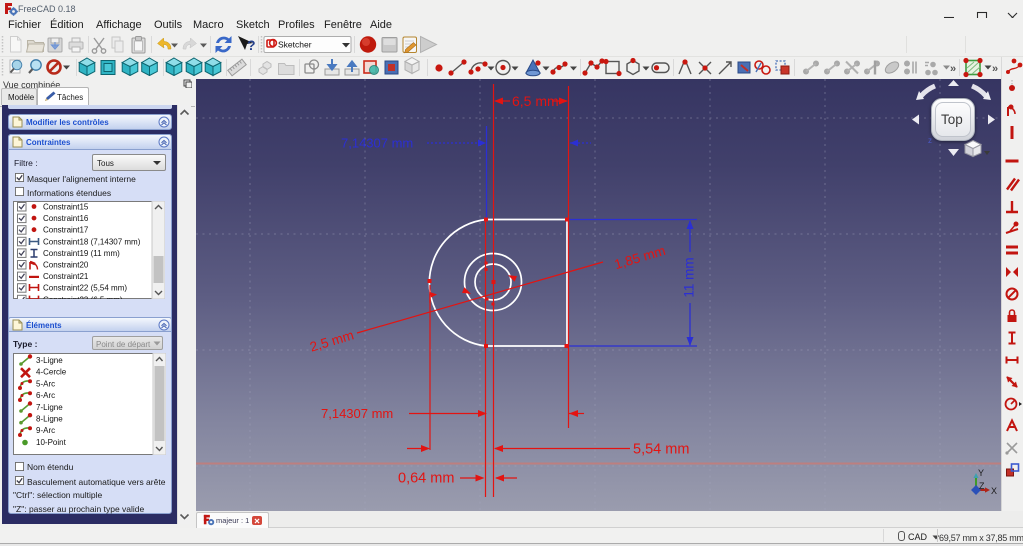 The image size is (1023, 546). What do you see at coordinates (85, 288) in the screenshot?
I see `svg-text: Constraint22 (5,54 mm)` at bounding box center [85, 288].